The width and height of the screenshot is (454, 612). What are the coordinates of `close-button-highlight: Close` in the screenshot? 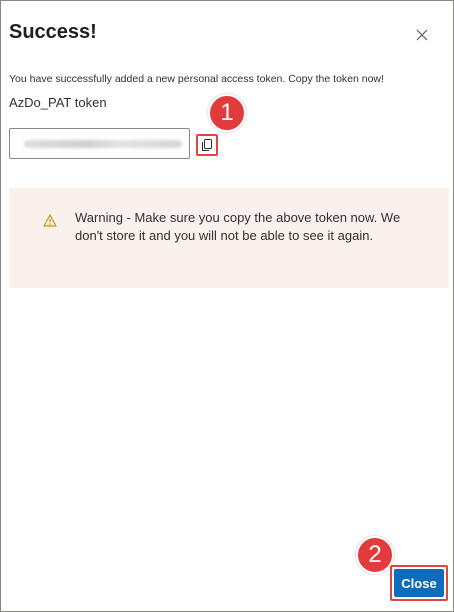 It's located at (419, 583).